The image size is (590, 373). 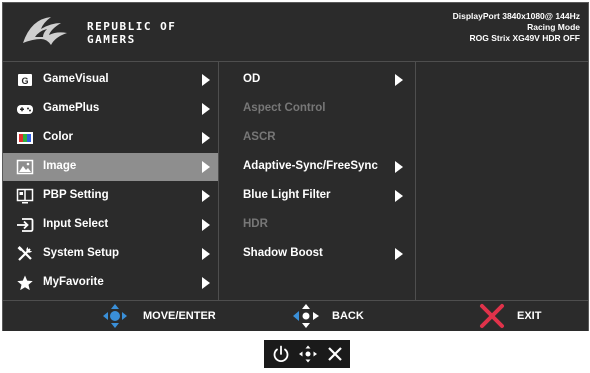 What do you see at coordinates (110, 109) in the screenshot?
I see `menu-item-gameplus: GamePlus` at bounding box center [110, 109].